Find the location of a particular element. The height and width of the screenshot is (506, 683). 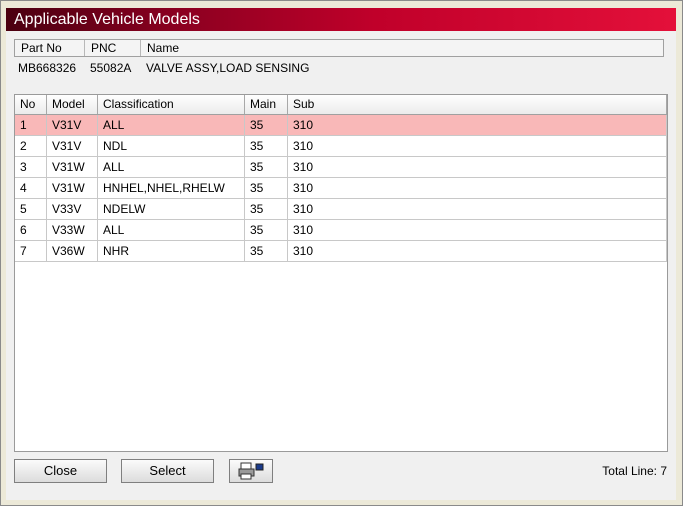

cell-no: 4 is located at coordinates (31, 188).